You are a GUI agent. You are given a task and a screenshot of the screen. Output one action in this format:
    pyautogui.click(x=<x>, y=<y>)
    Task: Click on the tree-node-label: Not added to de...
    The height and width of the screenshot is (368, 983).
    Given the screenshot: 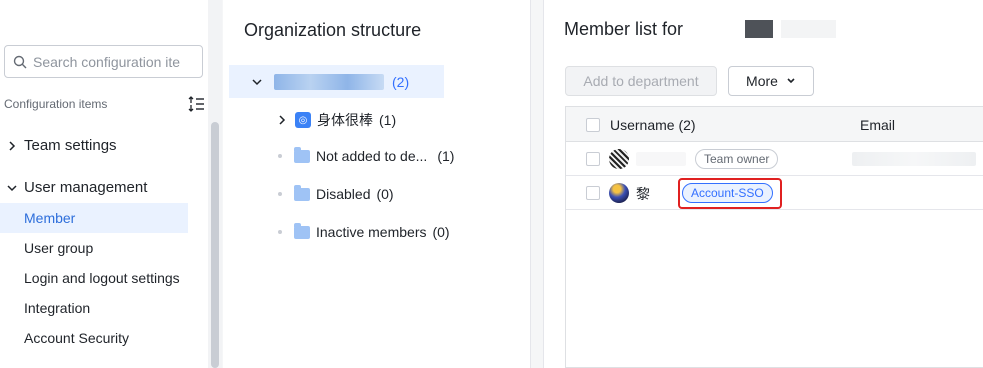 What is the action you would take?
    pyautogui.click(x=372, y=156)
    